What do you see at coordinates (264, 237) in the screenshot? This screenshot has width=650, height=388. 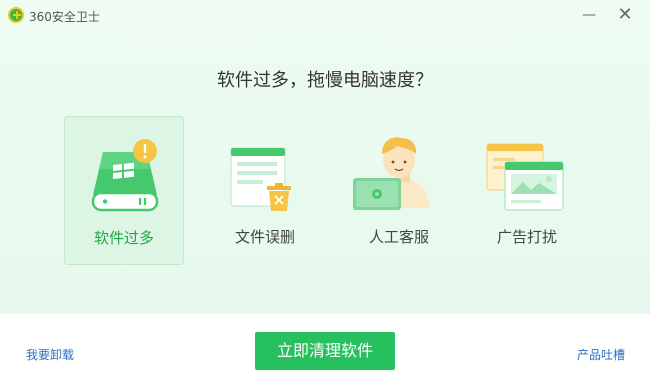 I see `option-label: 文件误删` at bounding box center [264, 237].